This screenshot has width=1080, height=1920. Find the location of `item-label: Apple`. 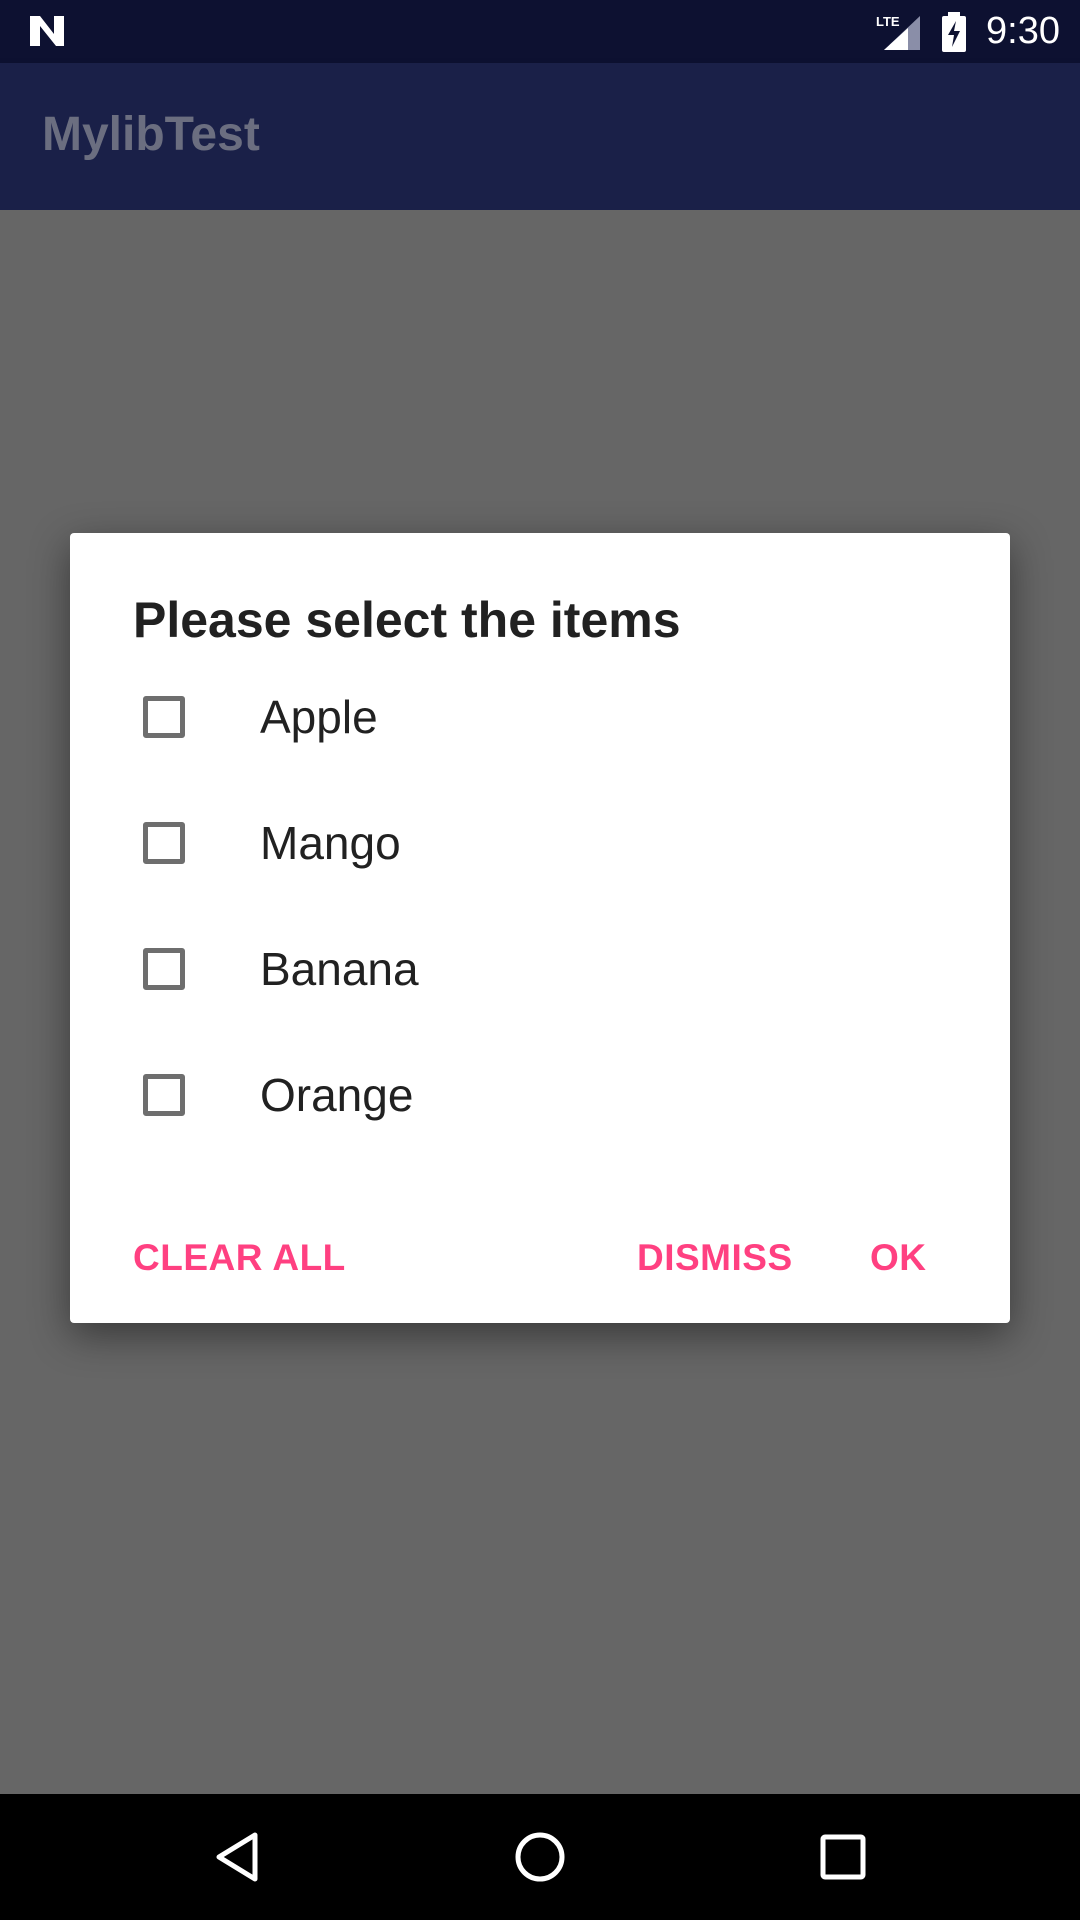

item-label: Apple is located at coordinates (319, 717).